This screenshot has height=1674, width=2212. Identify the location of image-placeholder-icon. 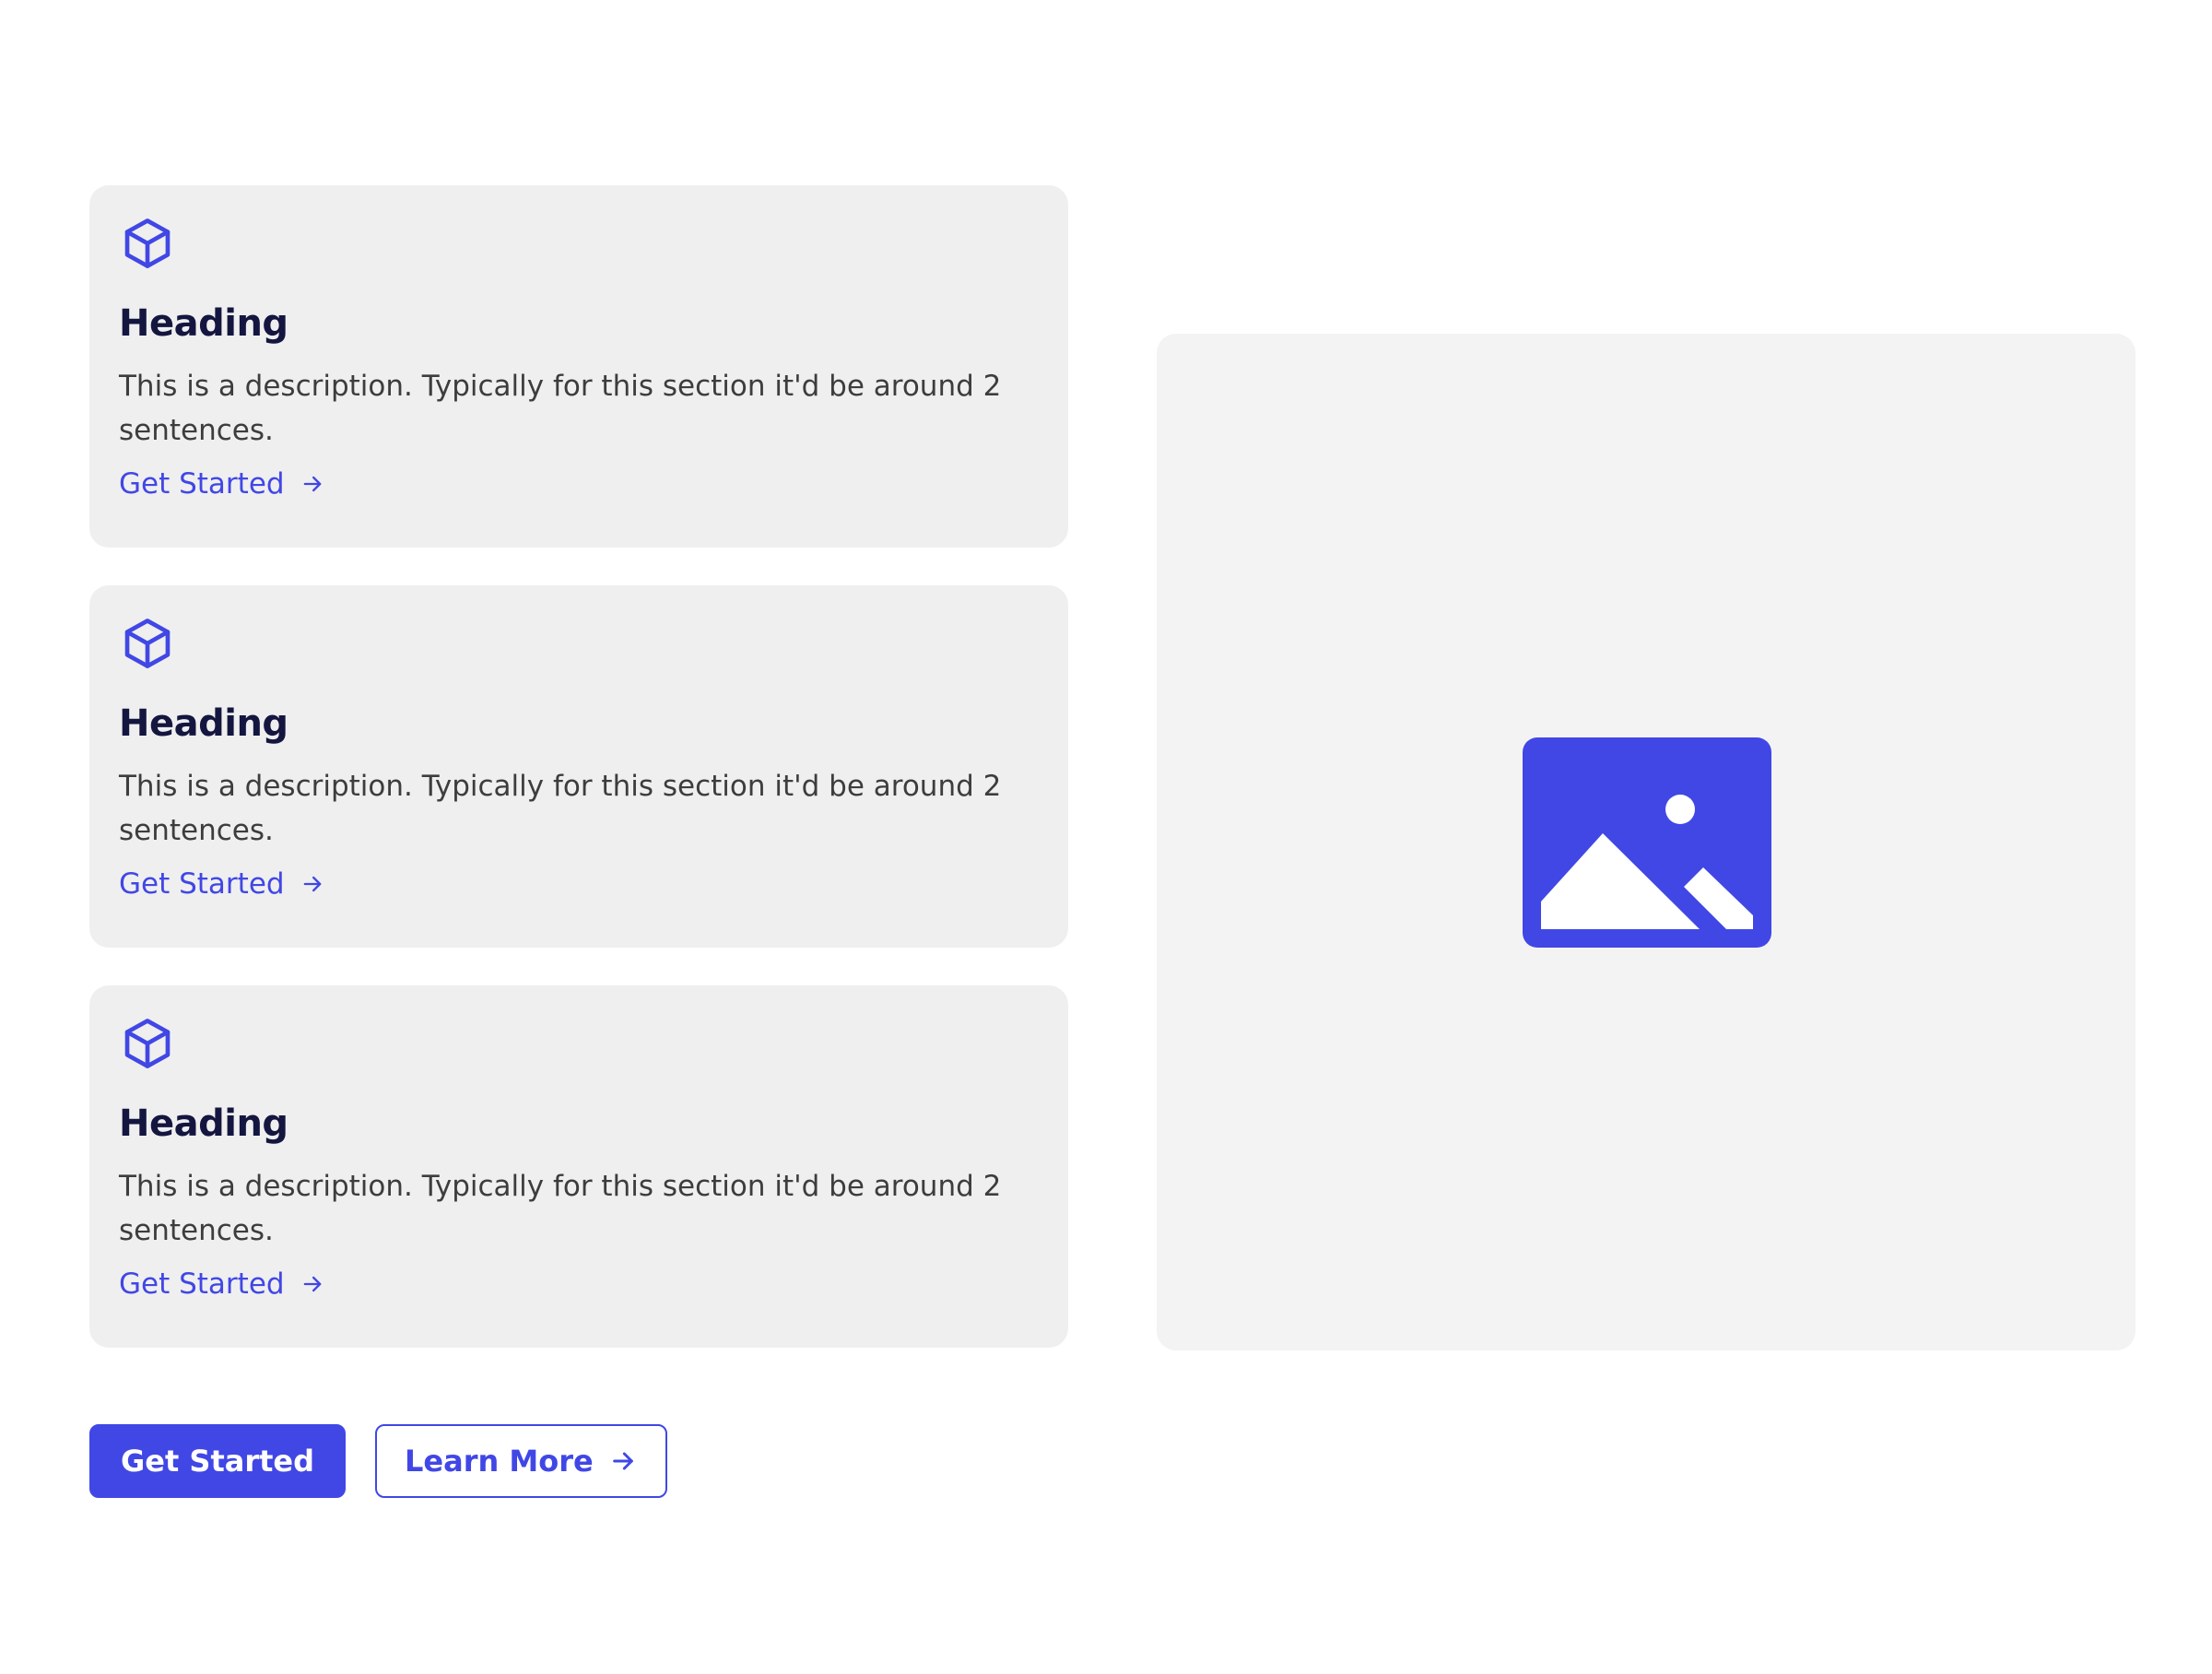
(1647, 842).